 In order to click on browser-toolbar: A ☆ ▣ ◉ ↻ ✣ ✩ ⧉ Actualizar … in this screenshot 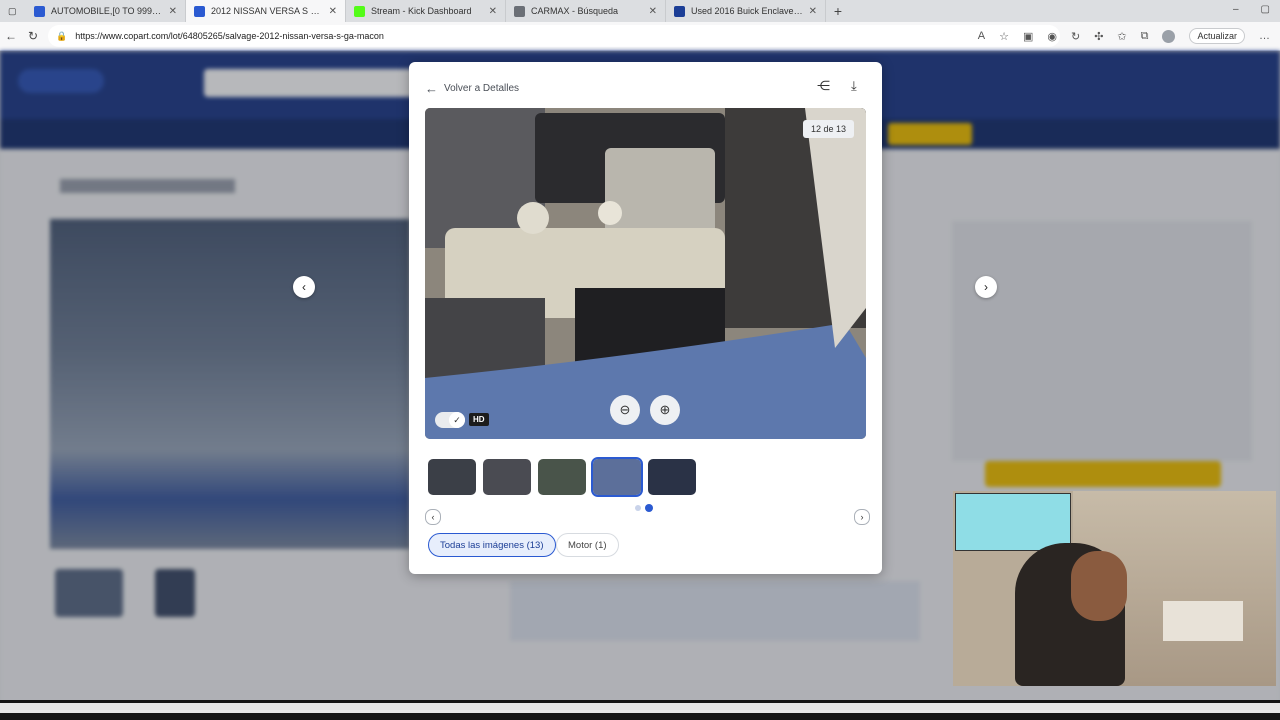, I will do `click(1124, 36)`.